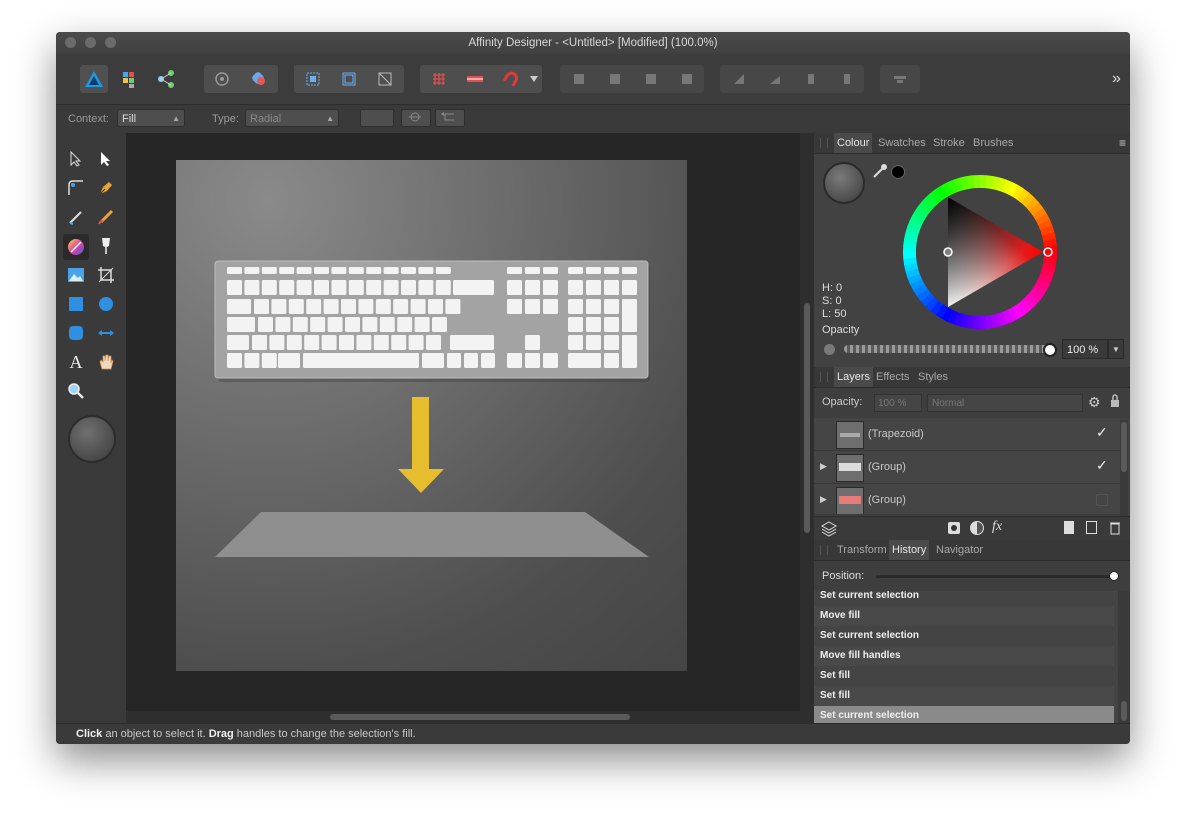 The height and width of the screenshot is (824, 1186). Describe the element at coordinates (70, 42) in the screenshot. I see `close-window-button` at that location.